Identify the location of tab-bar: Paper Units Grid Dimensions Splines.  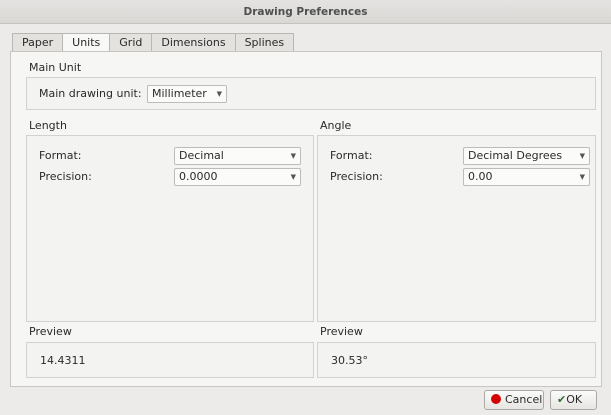
(153, 43).